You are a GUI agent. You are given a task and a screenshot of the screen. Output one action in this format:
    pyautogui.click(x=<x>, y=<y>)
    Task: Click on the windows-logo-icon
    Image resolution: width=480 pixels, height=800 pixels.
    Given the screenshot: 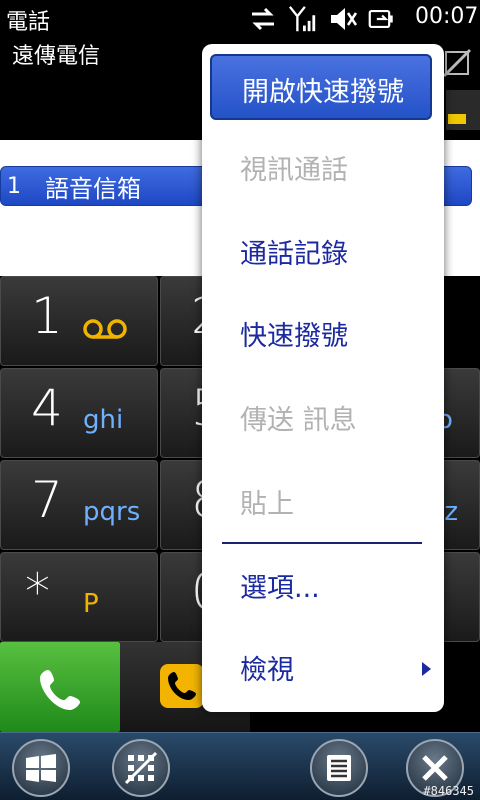 What is the action you would take?
    pyautogui.click(x=41, y=768)
    